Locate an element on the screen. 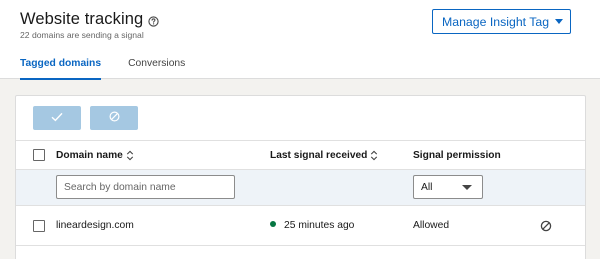  select-all-checkbox is located at coordinates (39, 155).